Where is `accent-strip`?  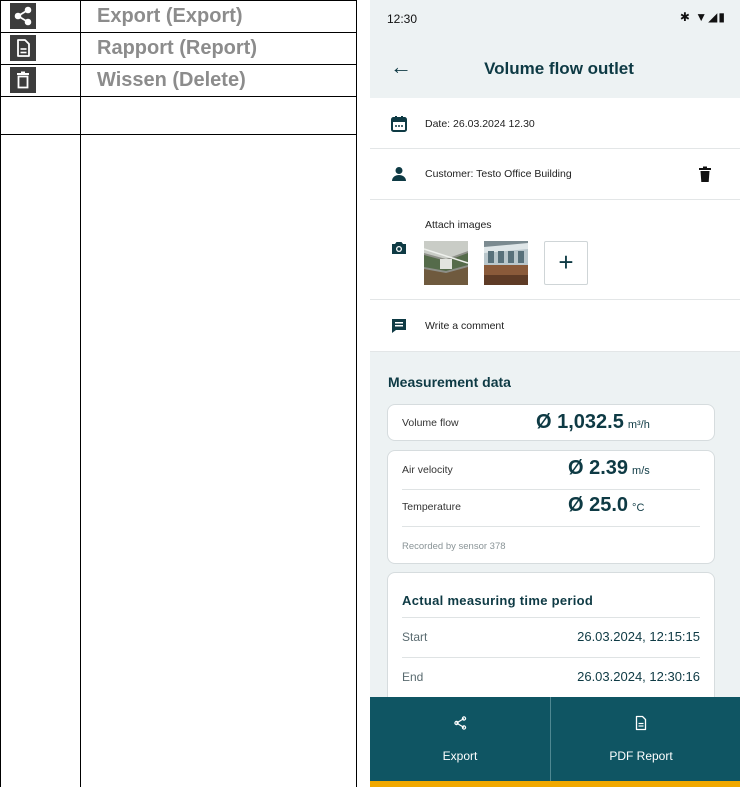 accent-strip is located at coordinates (555, 784).